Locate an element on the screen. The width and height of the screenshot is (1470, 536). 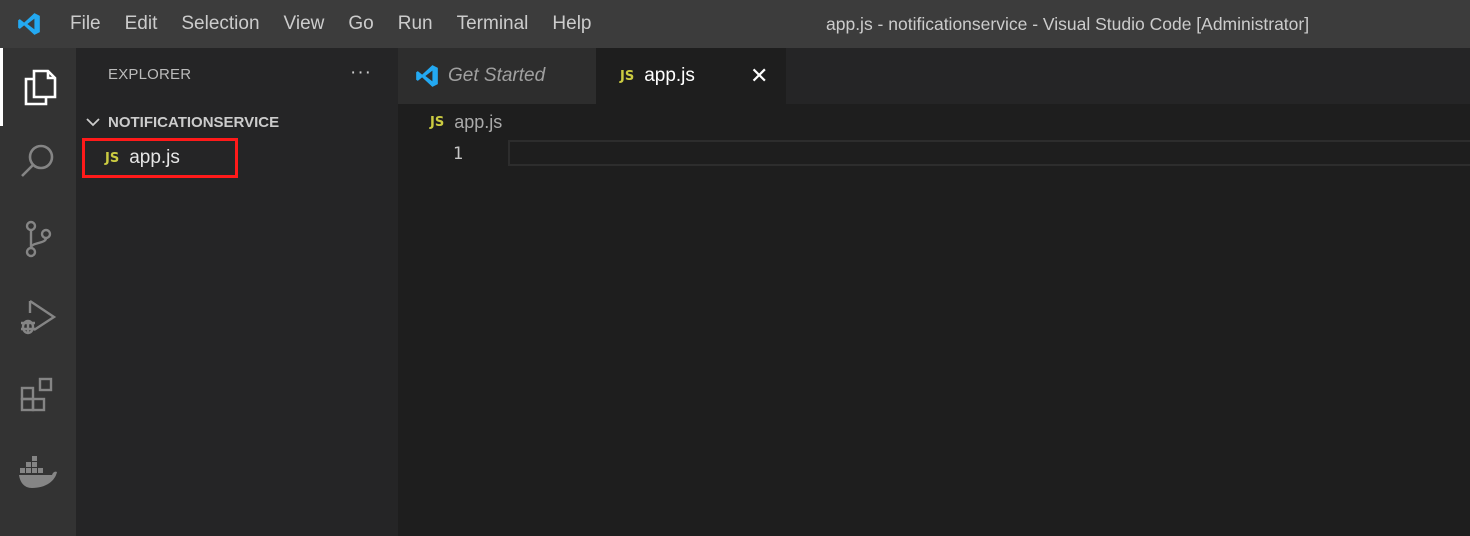
menu-view: View is located at coordinates (304, 24).